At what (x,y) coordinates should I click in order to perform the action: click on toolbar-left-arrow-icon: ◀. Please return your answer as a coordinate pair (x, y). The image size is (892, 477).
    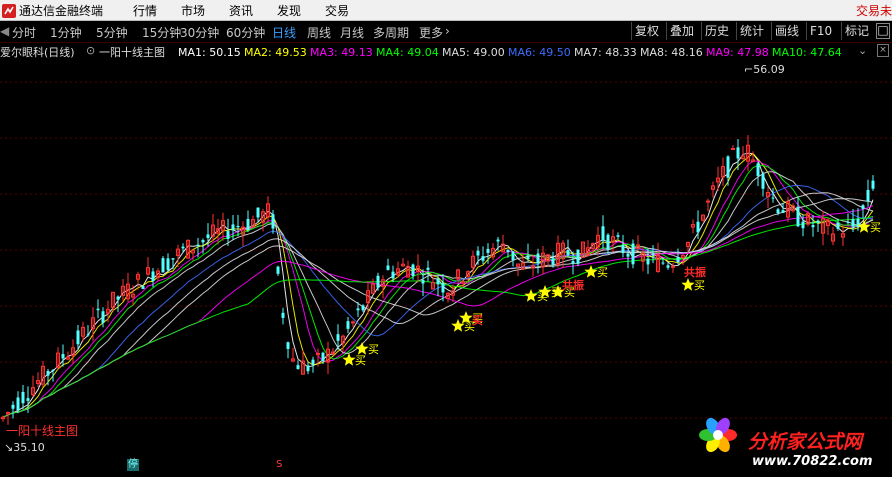
    Looking at the image, I should click on (4, 31).